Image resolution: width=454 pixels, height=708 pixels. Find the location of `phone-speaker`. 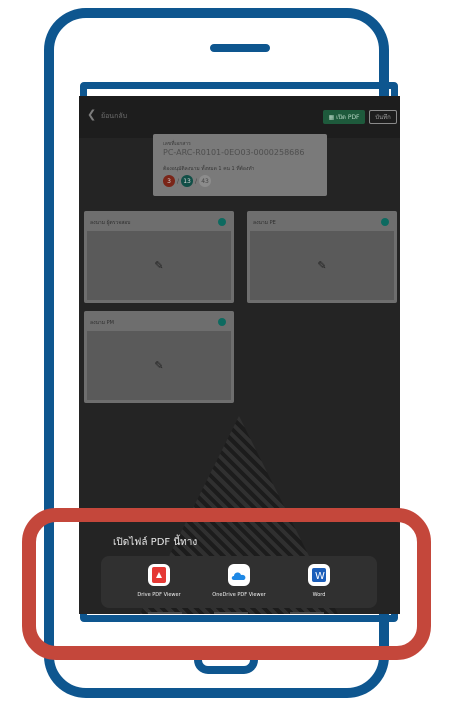

phone-speaker is located at coordinates (240, 48).